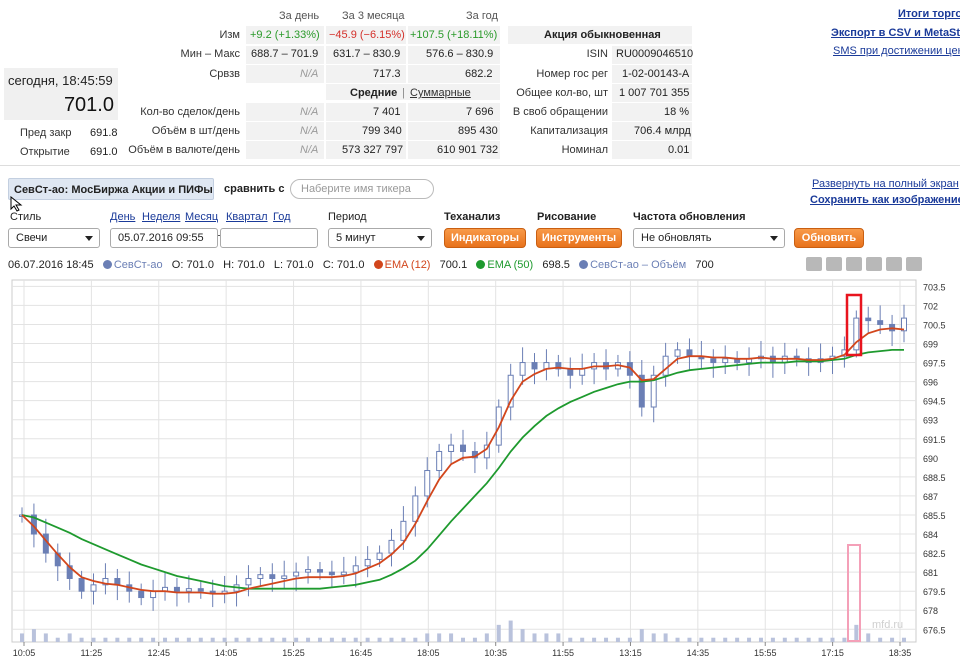 The width and height of the screenshot is (960, 658). Describe the element at coordinates (382, 131) in the screenshot. I see `vol-3m: 799 340` at that location.